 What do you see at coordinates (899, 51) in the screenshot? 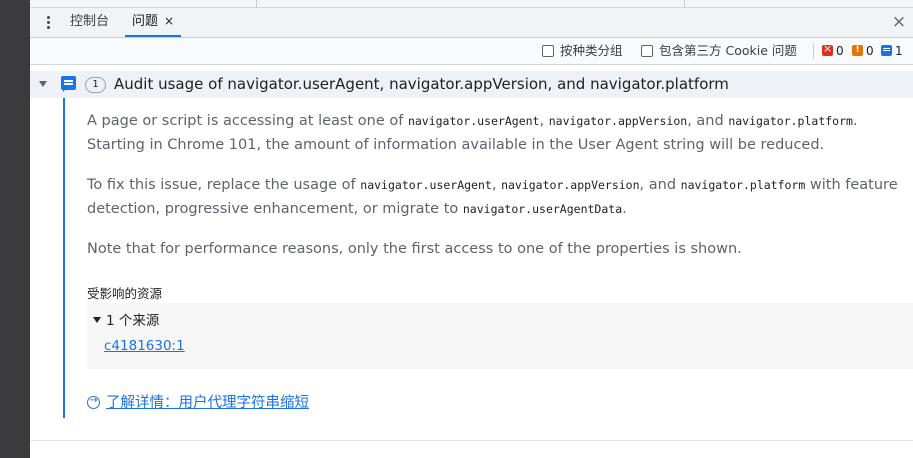
I see `info-count-value: 1` at bounding box center [899, 51].